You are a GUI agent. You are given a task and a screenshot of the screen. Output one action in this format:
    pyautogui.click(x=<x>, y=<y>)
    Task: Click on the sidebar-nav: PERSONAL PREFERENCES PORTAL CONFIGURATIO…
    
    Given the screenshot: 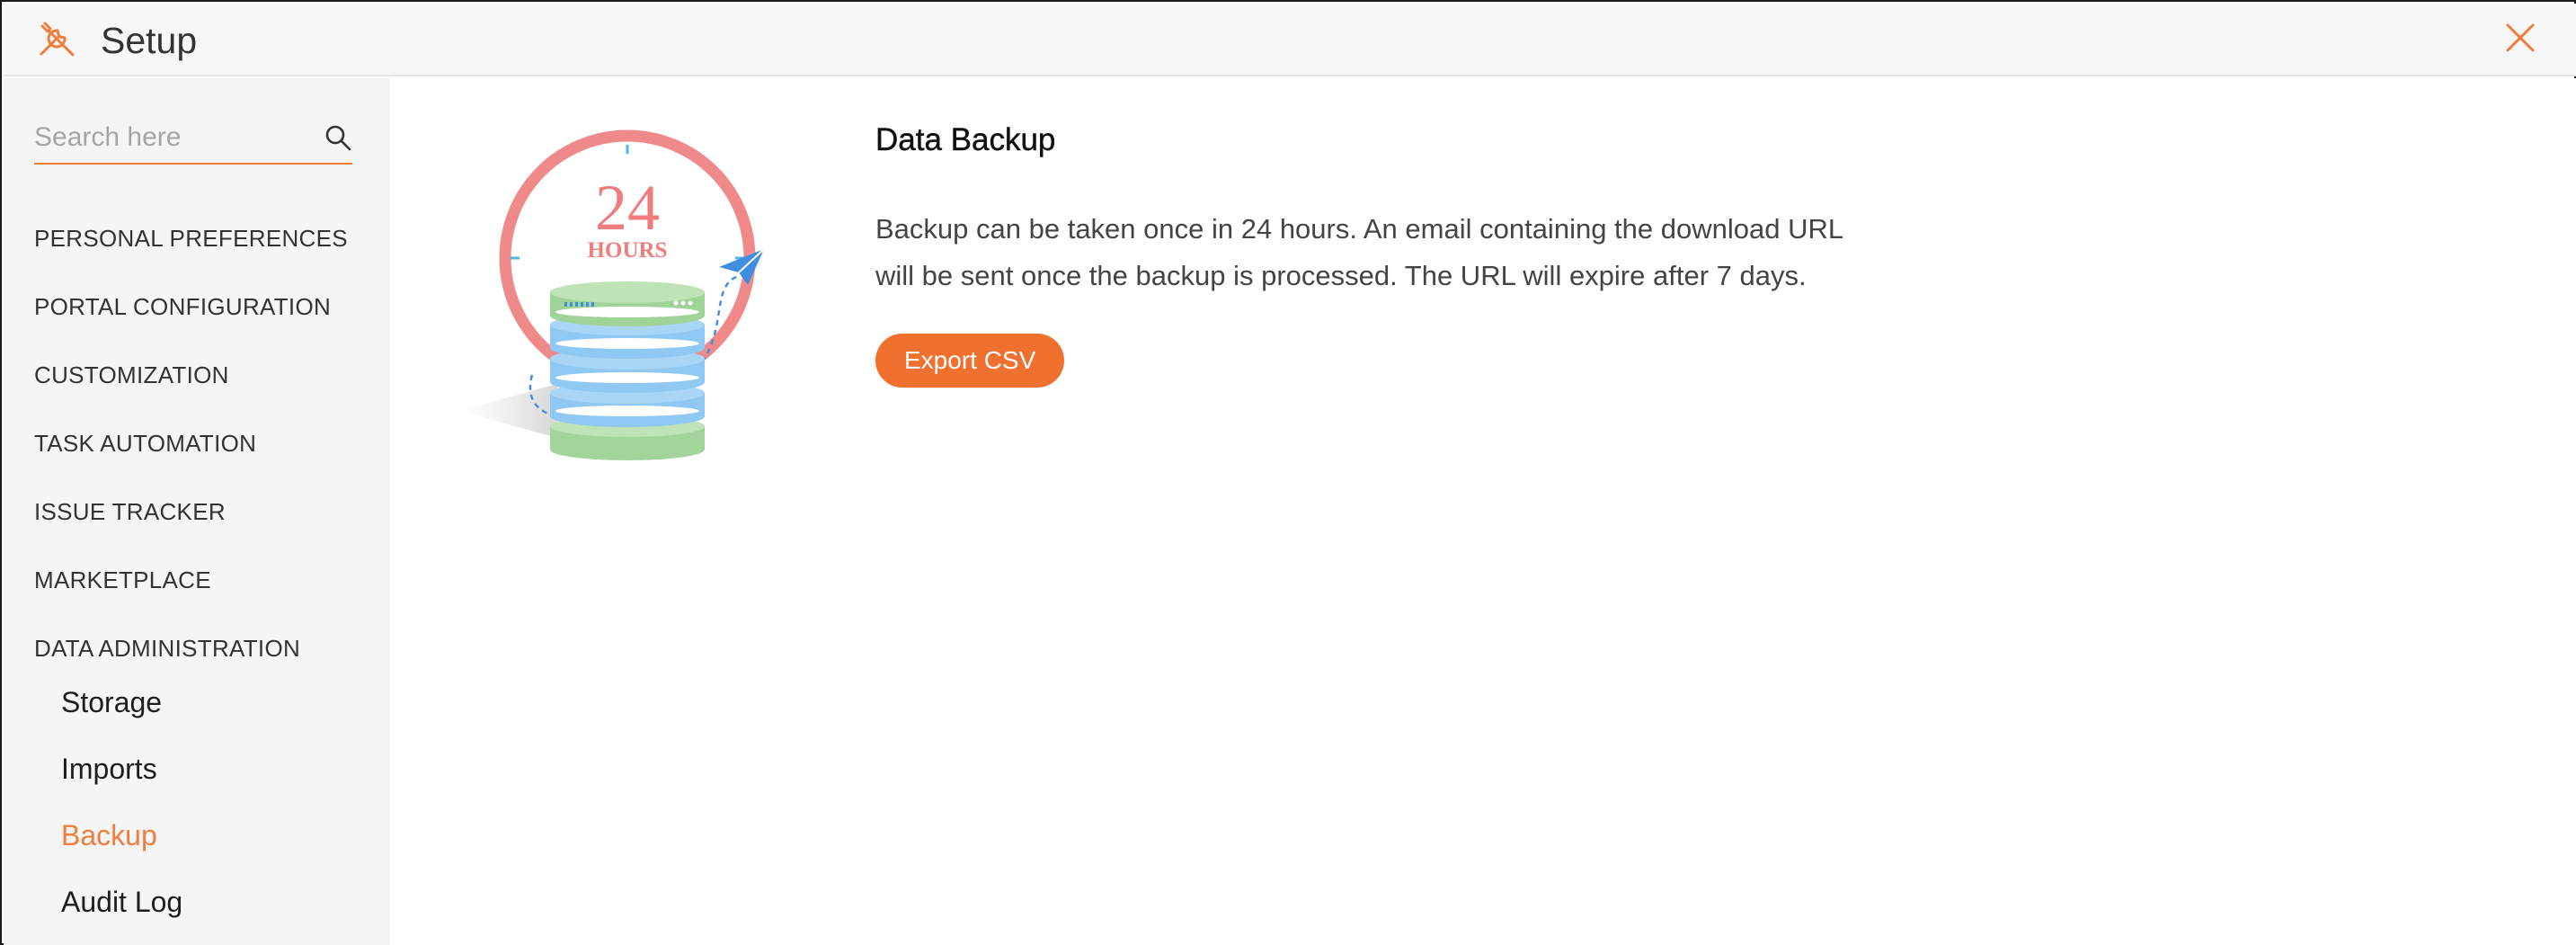 What is the action you would take?
    pyautogui.click(x=209, y=459)
    